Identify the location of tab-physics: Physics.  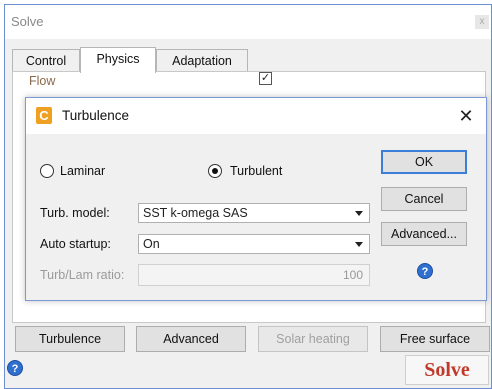
(118, 60).